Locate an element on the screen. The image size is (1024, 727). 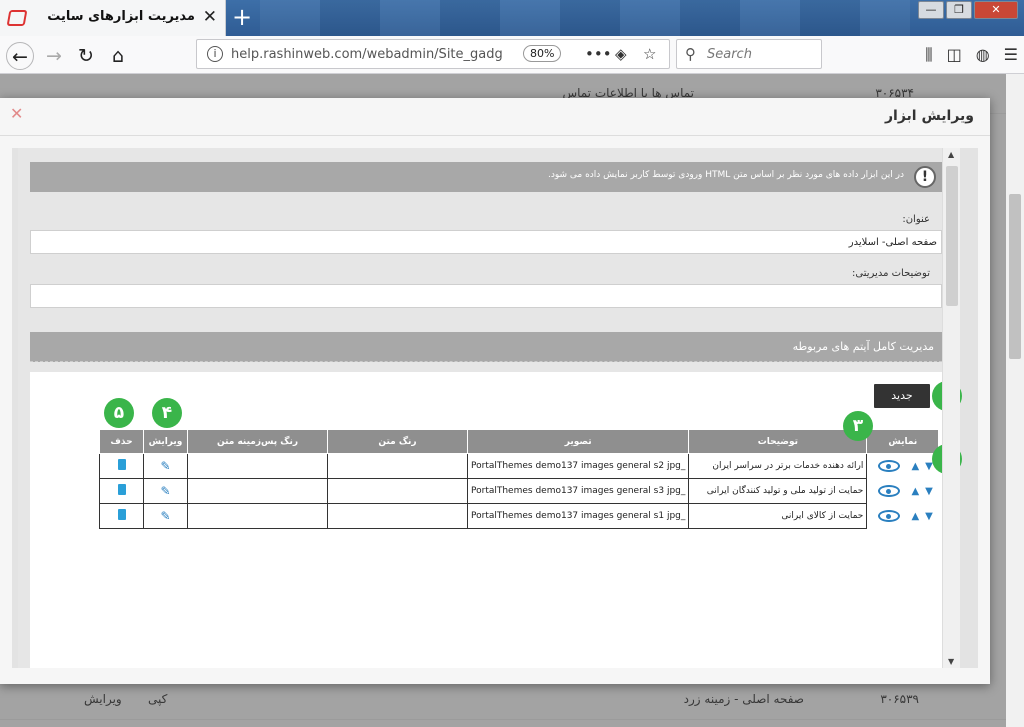
section-title: مدیریت کامل آیتم های مربوطه is located at coordinates (863, 346).